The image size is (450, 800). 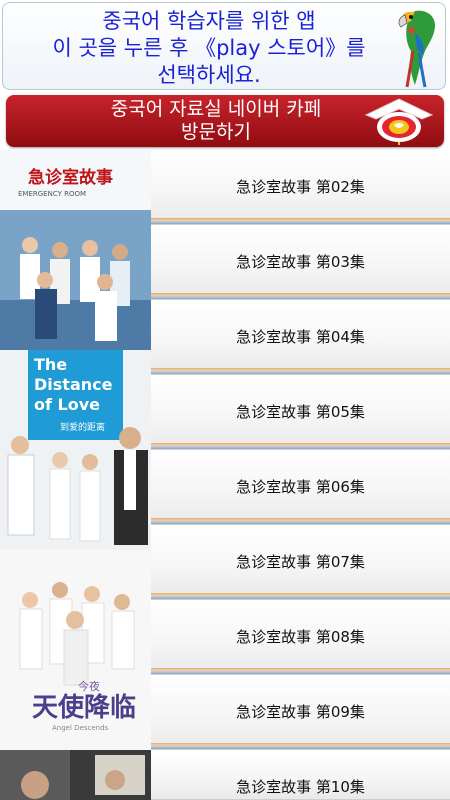 I want to click on episode-row-09: 急诊室故事 第09集, so click(x=300, y=712).